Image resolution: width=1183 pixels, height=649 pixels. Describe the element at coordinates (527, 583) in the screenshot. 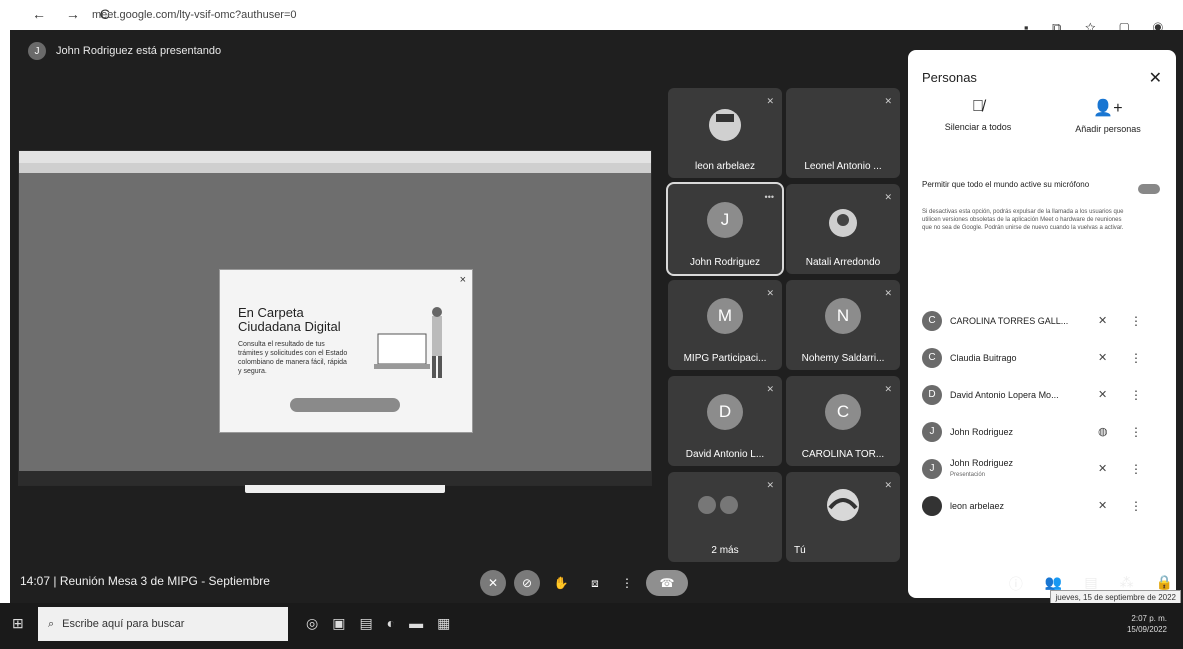

I see `camera-off-icon: ⊘` at that location.